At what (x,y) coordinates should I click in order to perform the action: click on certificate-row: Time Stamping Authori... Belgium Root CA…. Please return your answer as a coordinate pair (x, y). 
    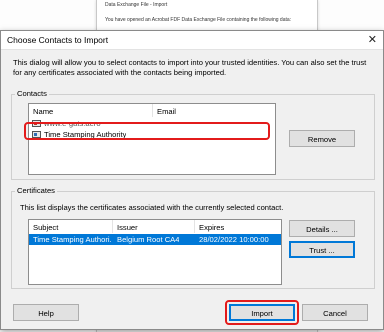
    Looking at the image, I should click on (155, 239).